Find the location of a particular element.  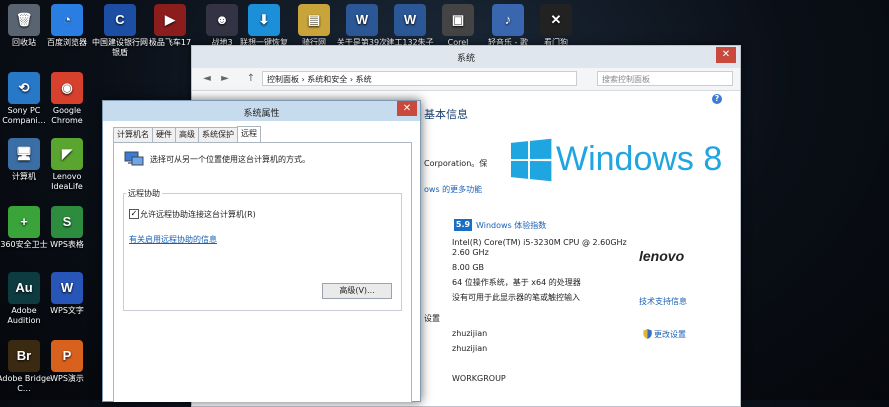

recycle-bin-icon: 🗑 is located at coordinates (24, 20).